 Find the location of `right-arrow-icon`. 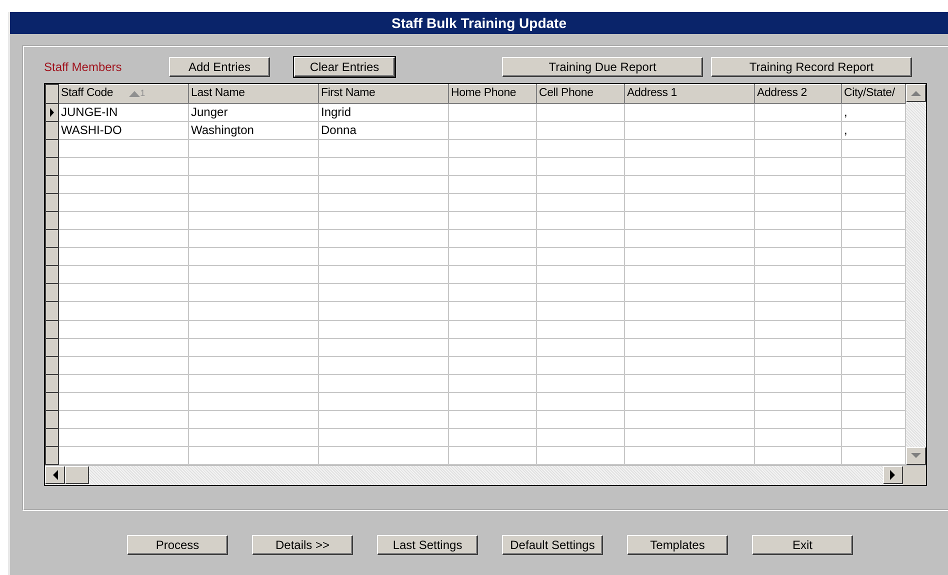

right-arrow-icon is located at coordinates (893, 475).